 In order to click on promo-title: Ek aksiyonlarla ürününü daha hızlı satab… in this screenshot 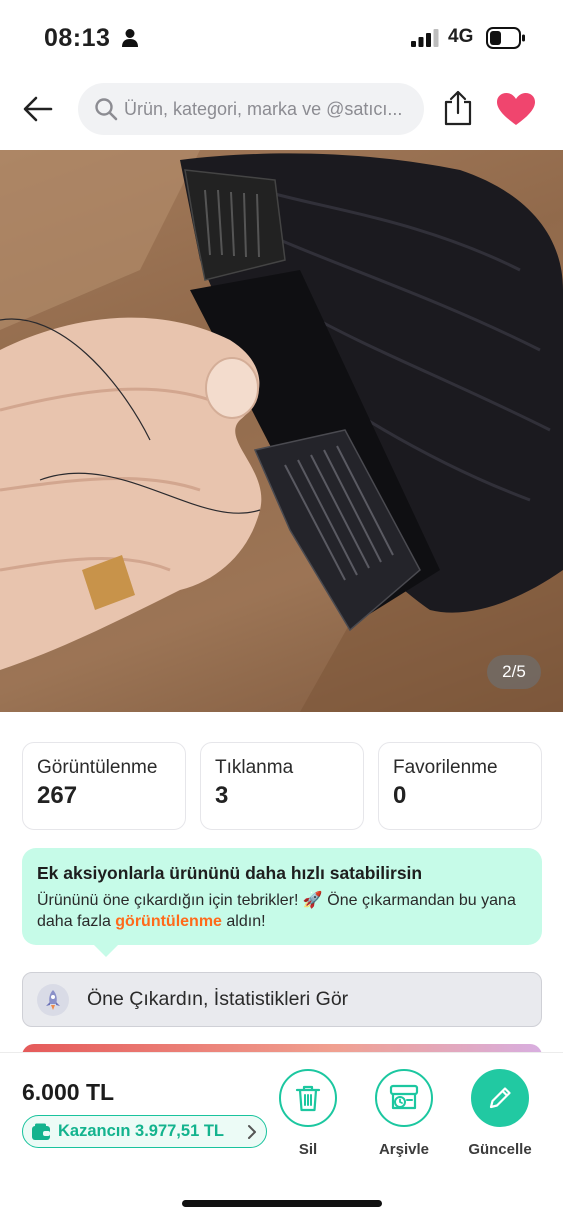, I will do `click(230, 873)`.